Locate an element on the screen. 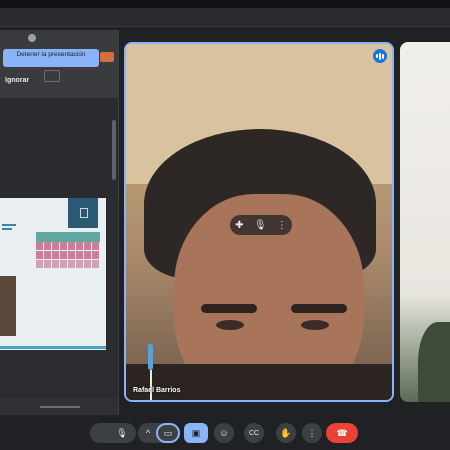  slide-table-header is located at coordinates (68, 237).